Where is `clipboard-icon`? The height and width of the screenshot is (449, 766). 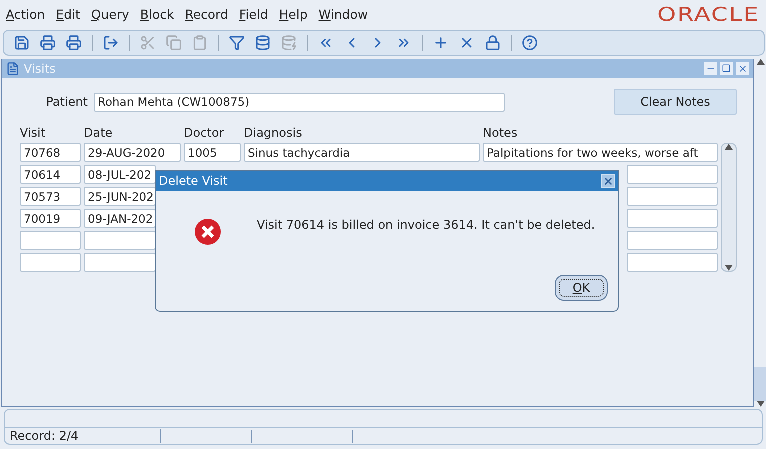 clipboard-icon is located at coordinates (200, 43).